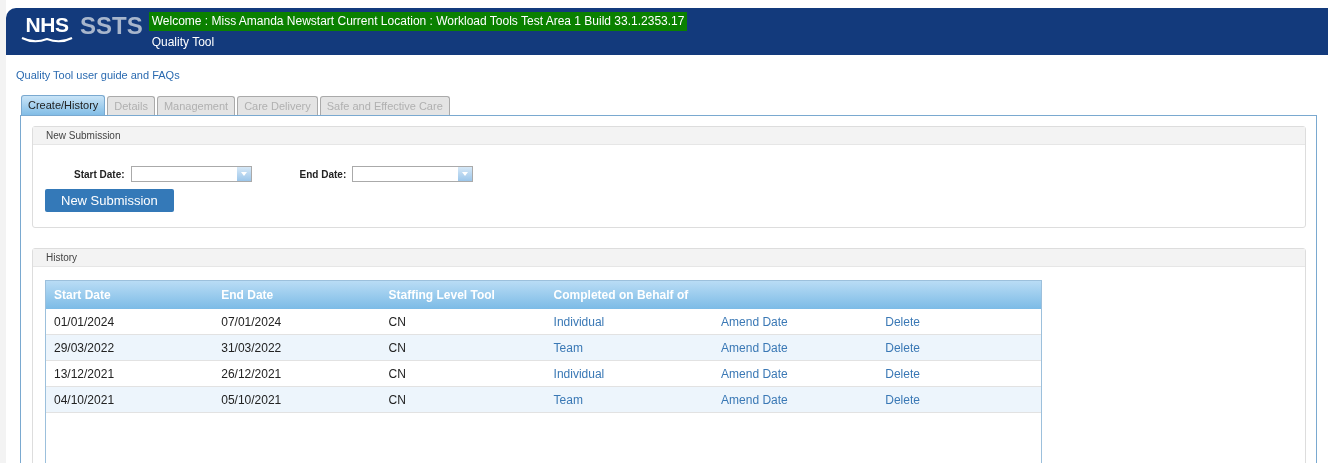  What do you see at coordinates (98, 75) in the screenshot?
I see `help-link: Quality Tool user guide and FAQs` at bounding box center [98, 75].